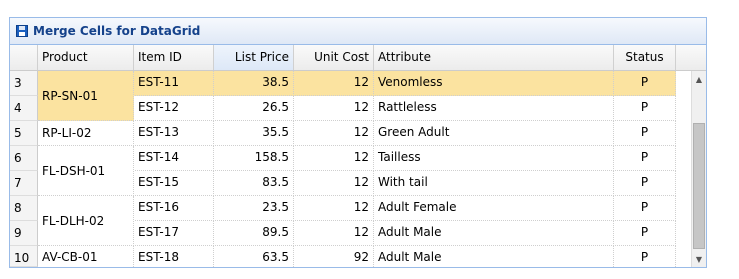  I want to click on item-id-cell: EST-13, so click(174, 133).